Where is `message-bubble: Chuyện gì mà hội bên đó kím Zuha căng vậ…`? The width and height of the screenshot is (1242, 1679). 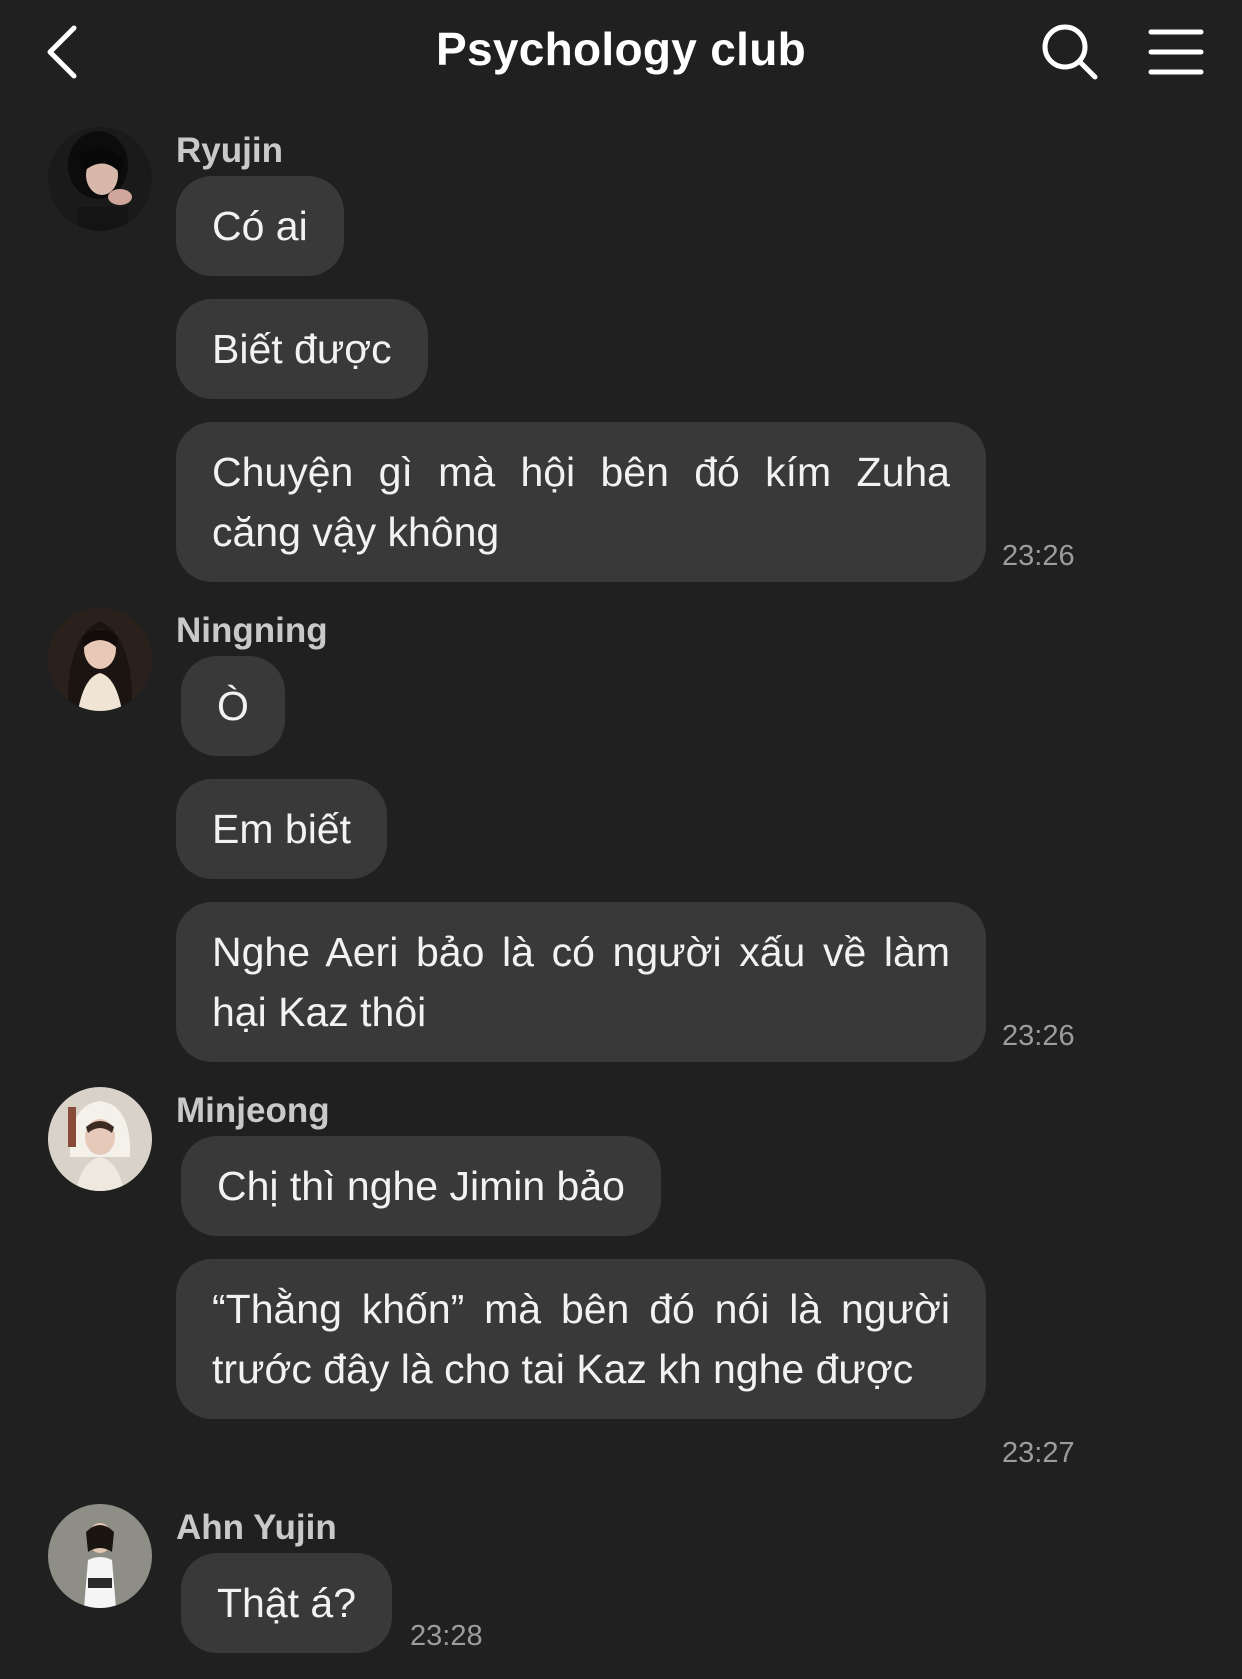
message-bubble: Chuyện gì mà hội bên đó kím Zuha căng vậ… is located at coordinates (581, 502).